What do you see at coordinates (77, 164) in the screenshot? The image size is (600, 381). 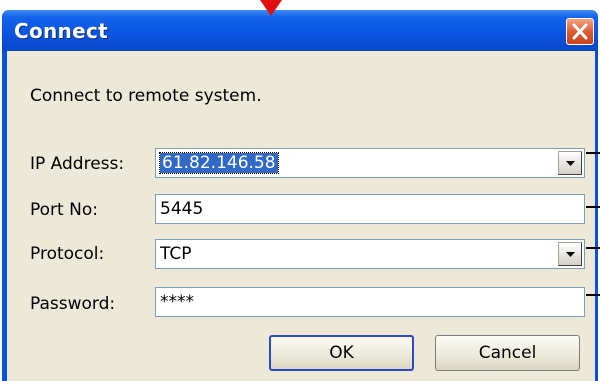 I see `ip-address-label: IP Address:` at bounding box center [77, 164].